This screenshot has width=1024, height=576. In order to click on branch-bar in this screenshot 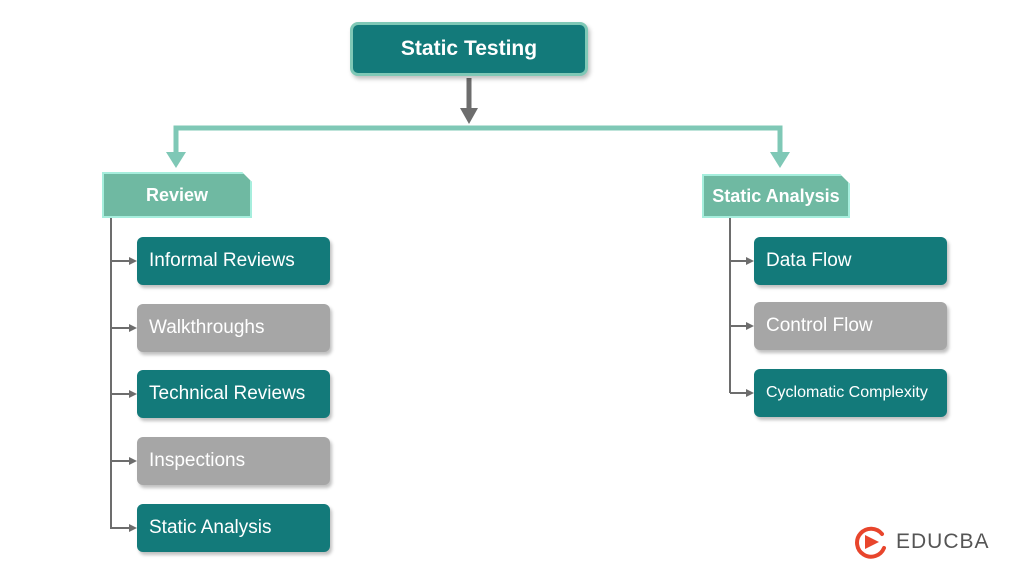, I will do `click(478, 141)`.